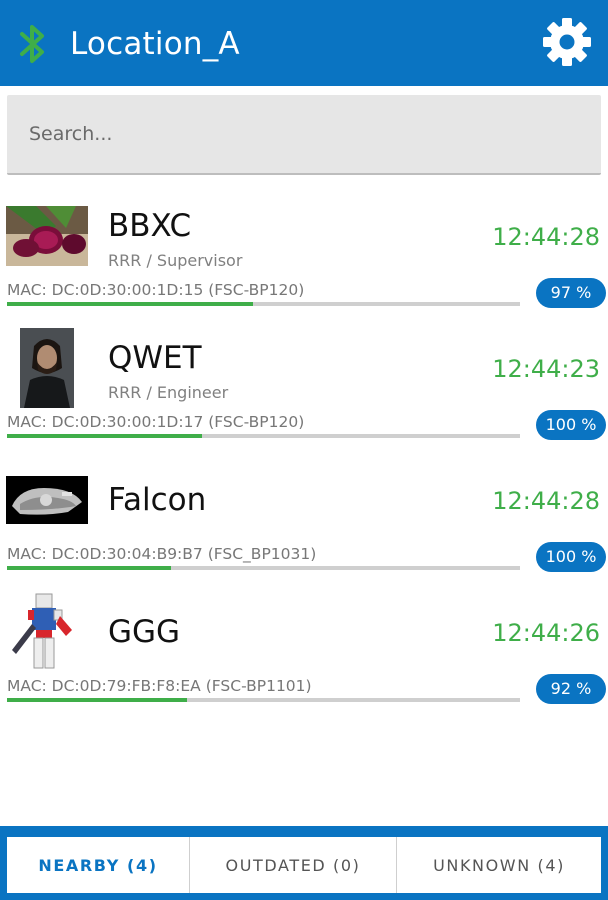 The height and width of the screenshot is (900, 608). Describe the element at coordinates (157, 500) in the screenshot. I see `device-name: Falcon` at that location.